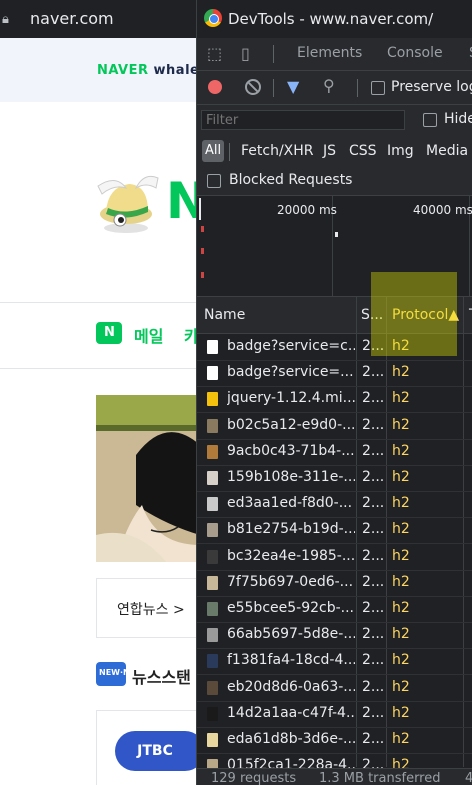 The image size is (472, 785). What do you see at coordinates (151, 609) in the screenshot?
I see `news-source-label: 연합뉴스 >` at bounding box center [151, 609].